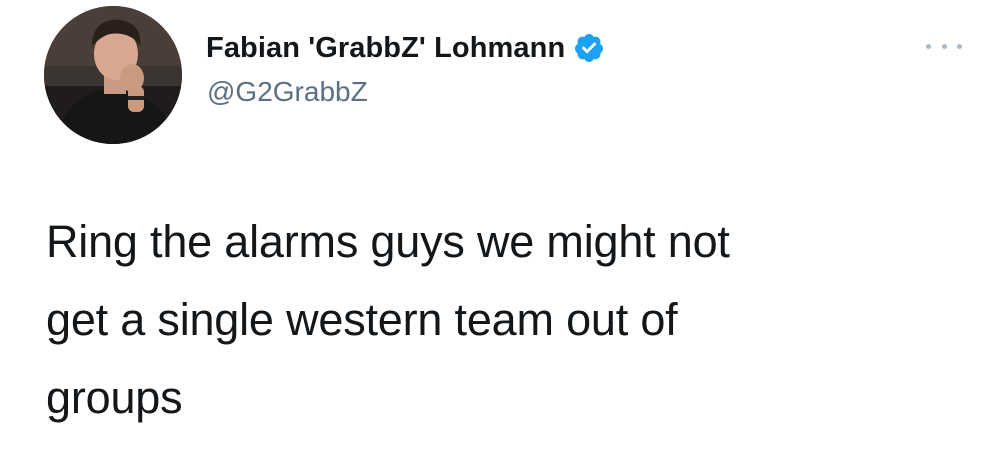 The image size is (1000, 453). I want to click on more-options-icon, so click(944, 46).